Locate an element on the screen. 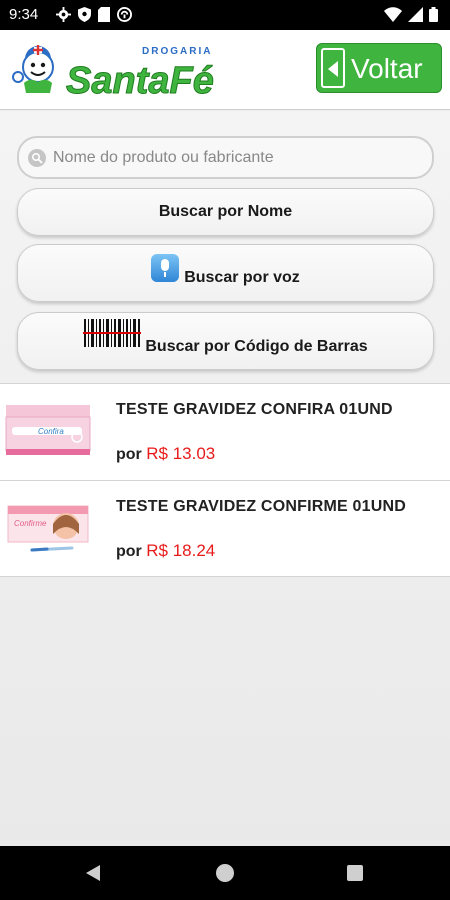 The width and height of the screenshot is (450, 900). system-navigation-bar is located at coordinates (225, 873).